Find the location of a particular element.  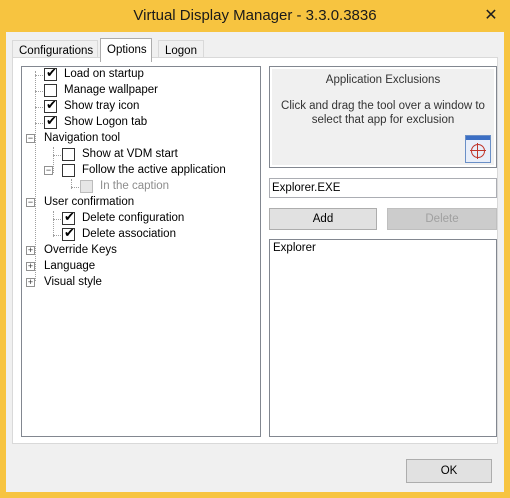

tree-item-label: User confirmation is located at coordinates (89, 202).